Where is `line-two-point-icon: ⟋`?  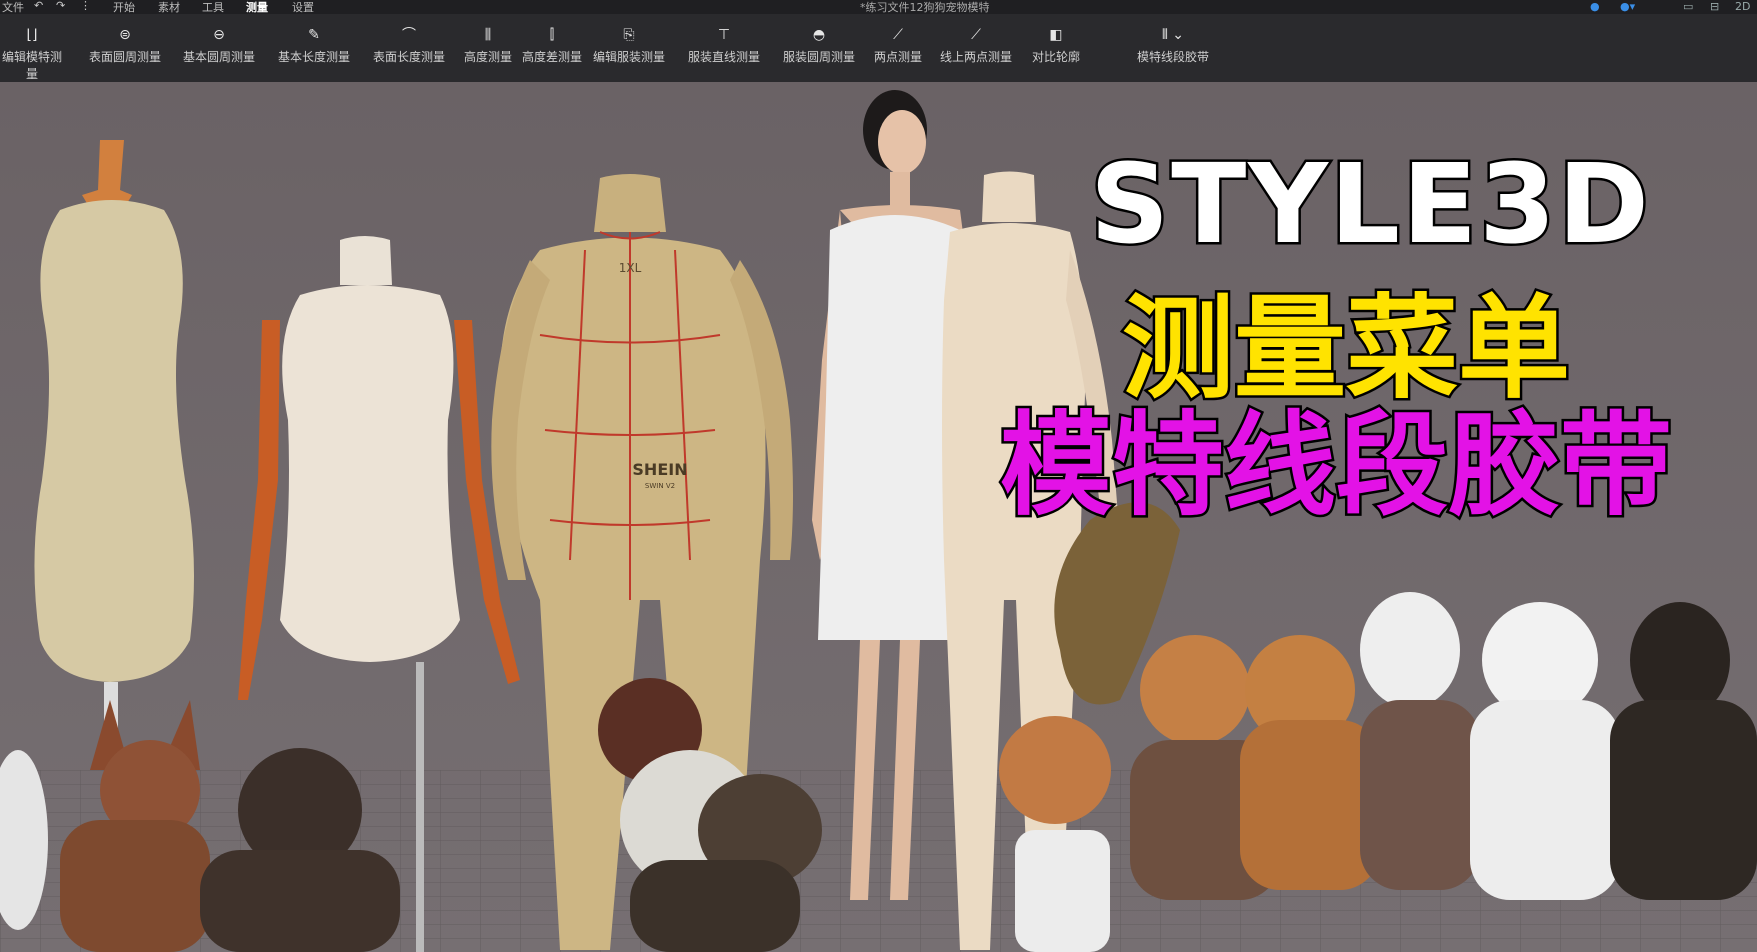 line-two-point-icon: ⟋ is located at coordinates (976, 35).